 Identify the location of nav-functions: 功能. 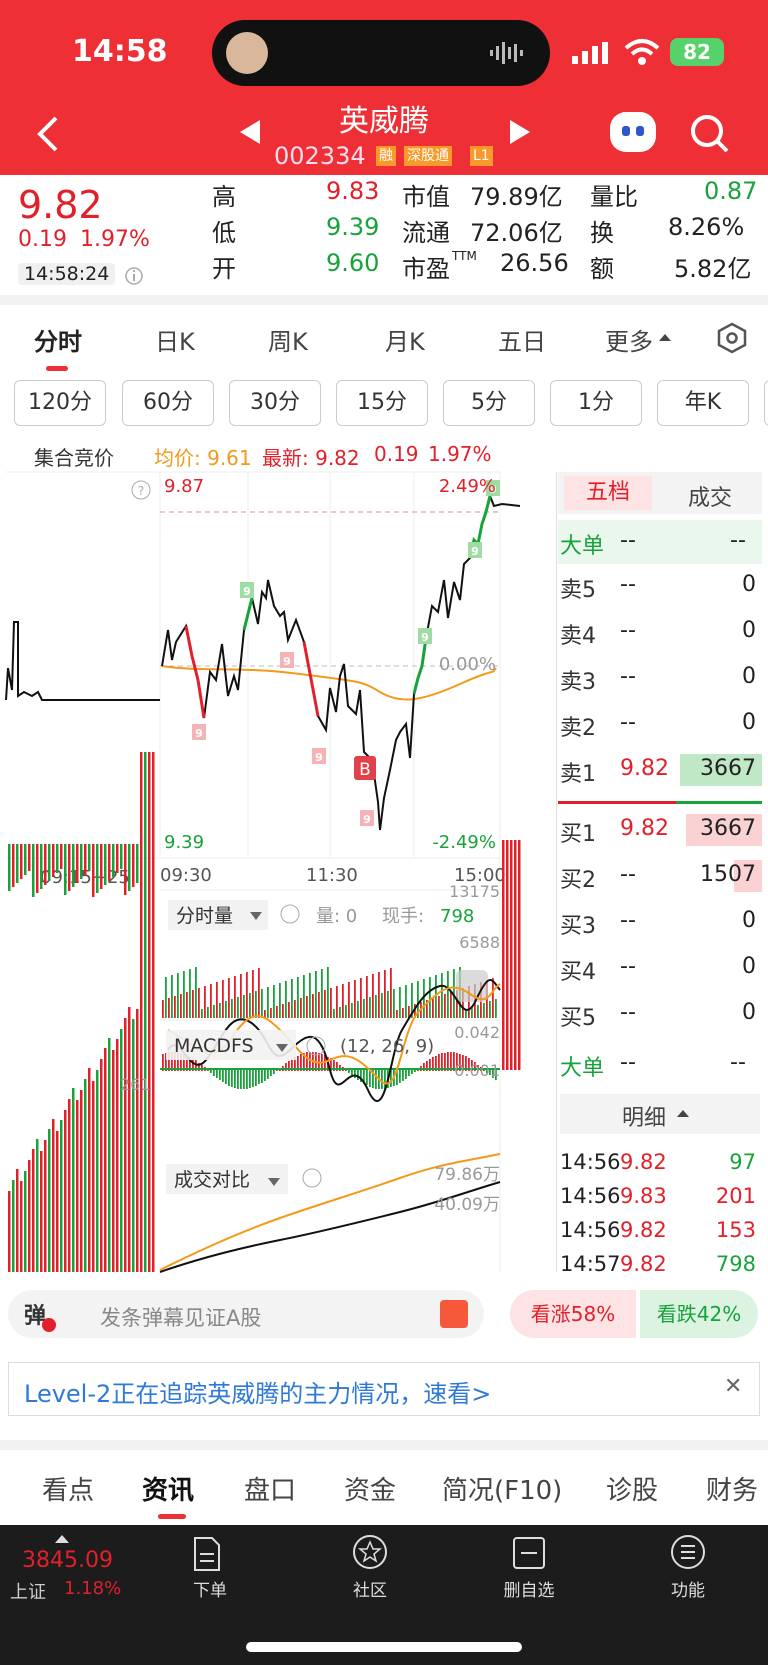
(688, 1588).